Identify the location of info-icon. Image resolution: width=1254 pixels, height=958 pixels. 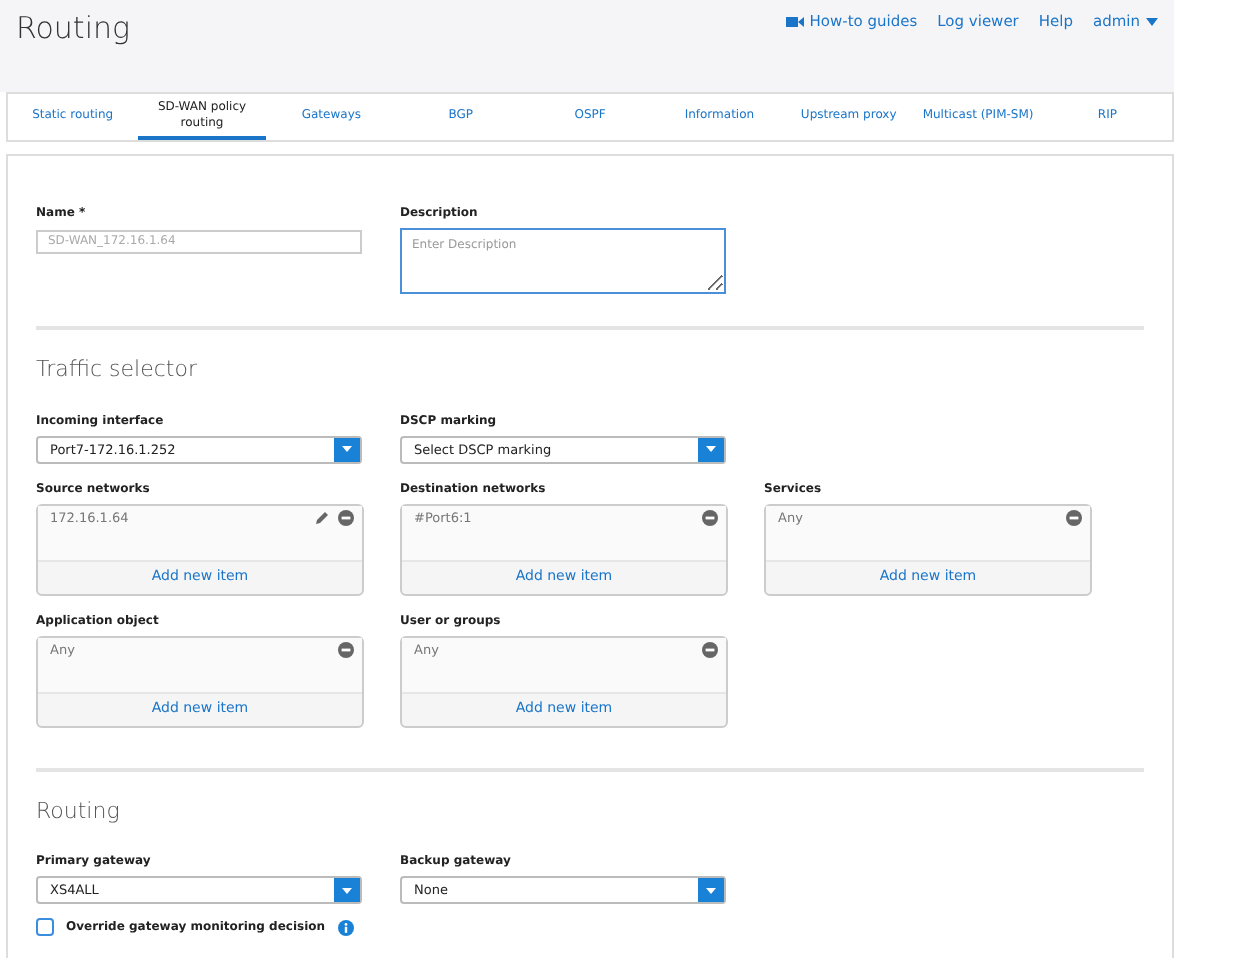
(345, 927).